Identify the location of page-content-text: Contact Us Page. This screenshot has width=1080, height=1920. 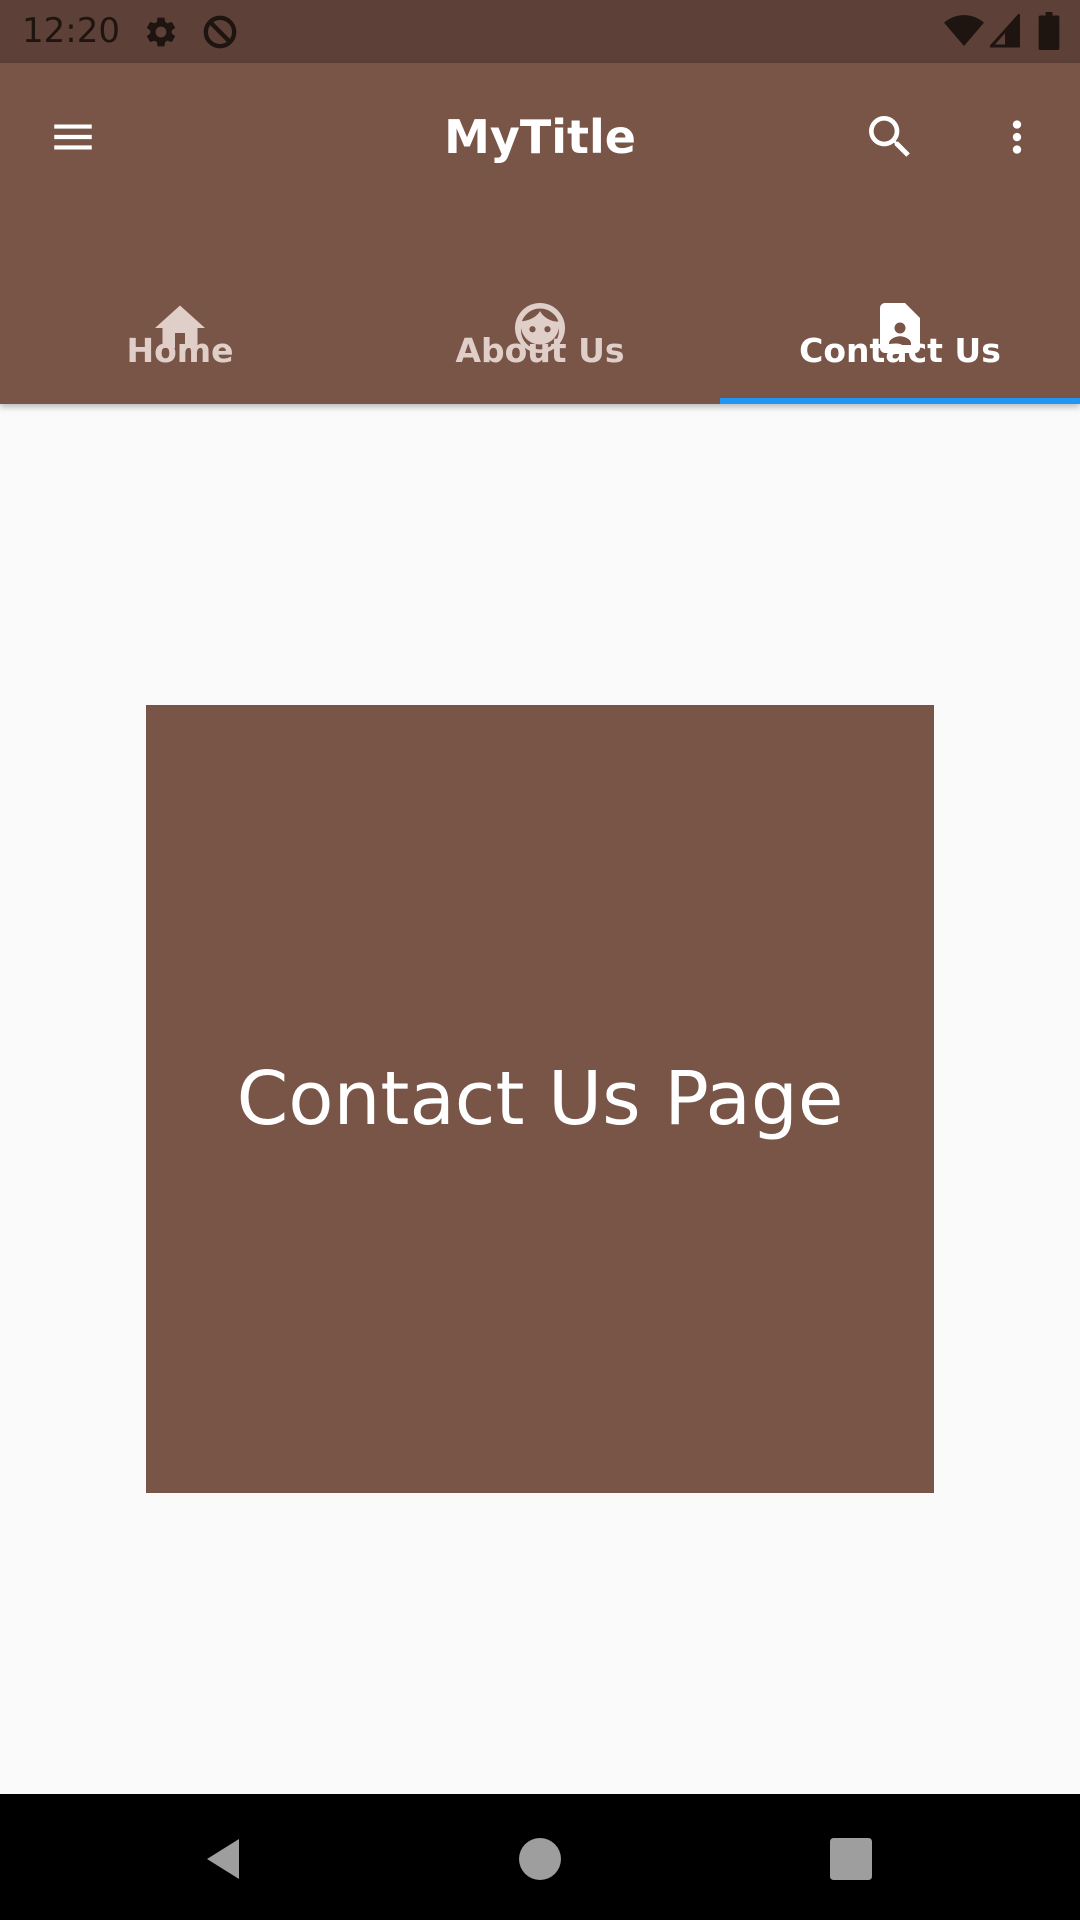
(540, 1099).